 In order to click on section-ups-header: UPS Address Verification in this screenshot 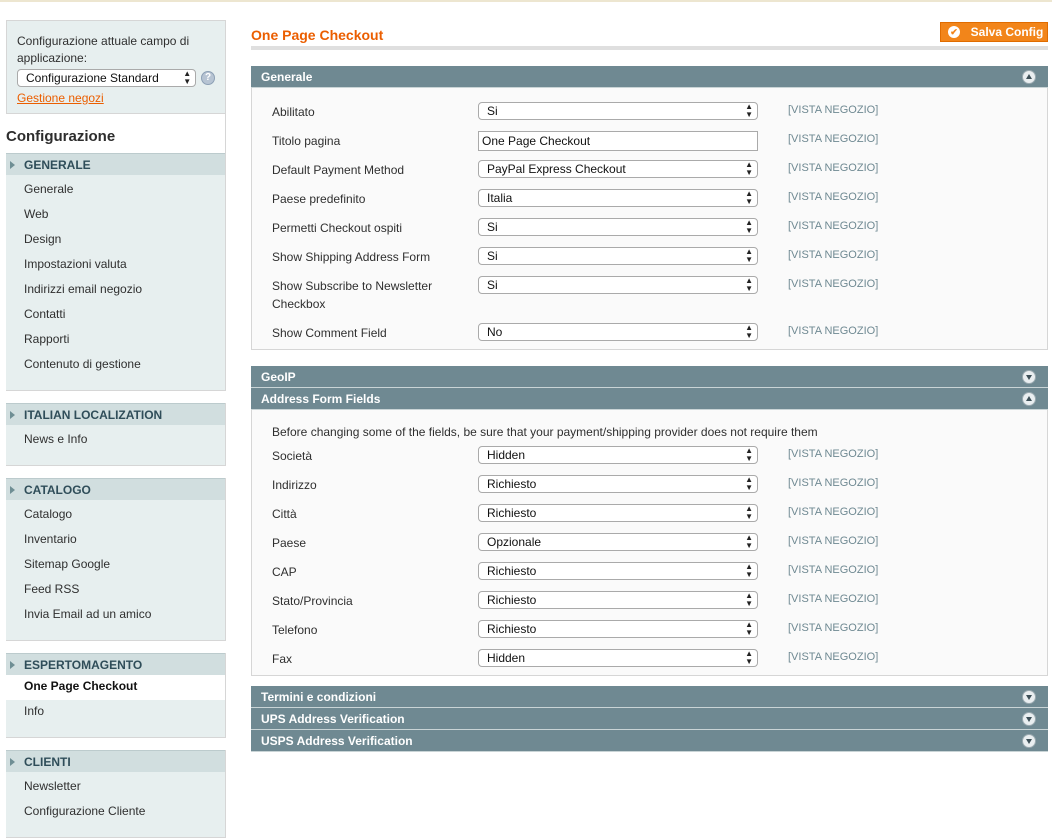, I will do `click(649, 719)`.